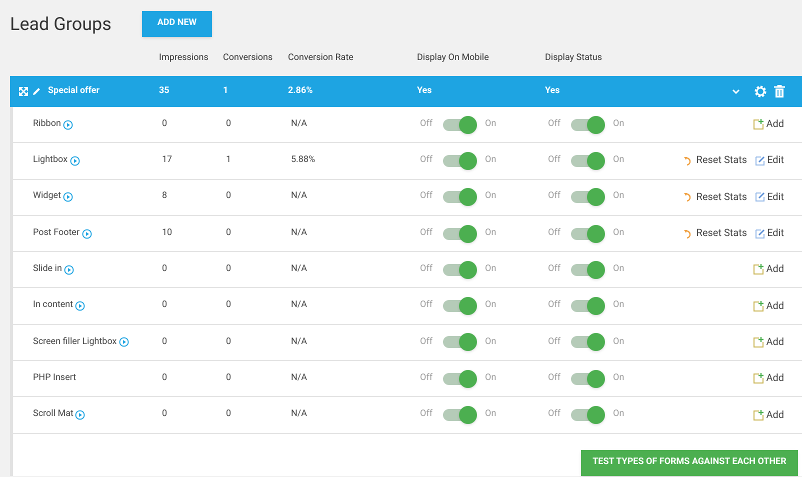 This screenshot has height=477, width=802. What do you see at coordinates (53, 305) in the screenshot?
I see `form-type-name: In content` at bounding box center [53, 305].